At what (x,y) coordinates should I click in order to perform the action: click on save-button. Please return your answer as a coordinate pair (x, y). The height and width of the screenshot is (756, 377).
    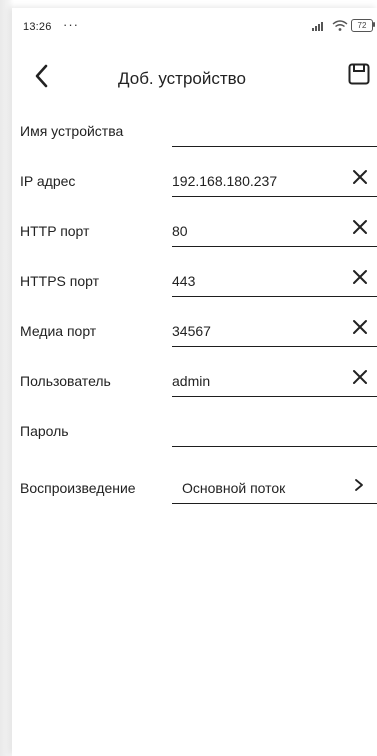
    Looking at the image, I should click on (359, 74).